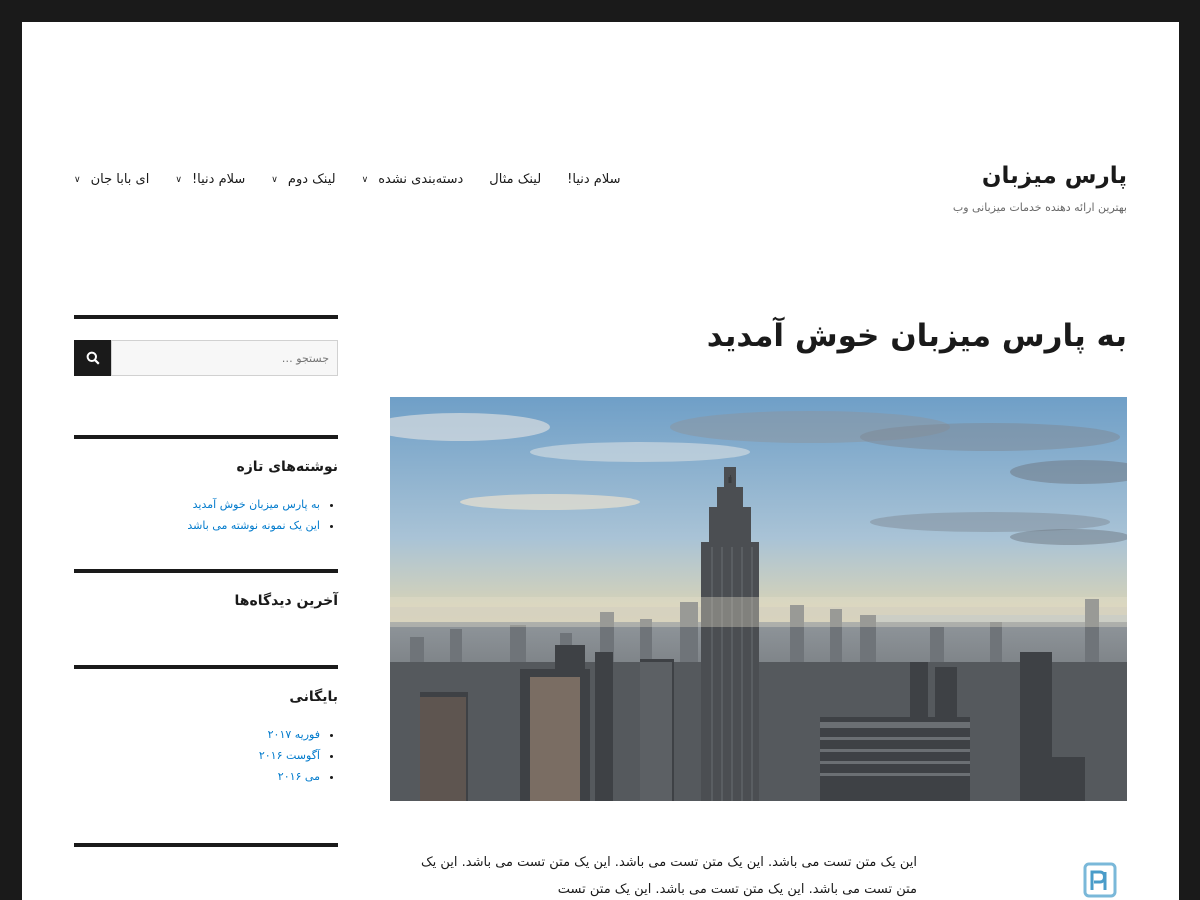 This screenshot has width=1200, height=900. I want to click on site-logo-icon, so click(1100, 880).